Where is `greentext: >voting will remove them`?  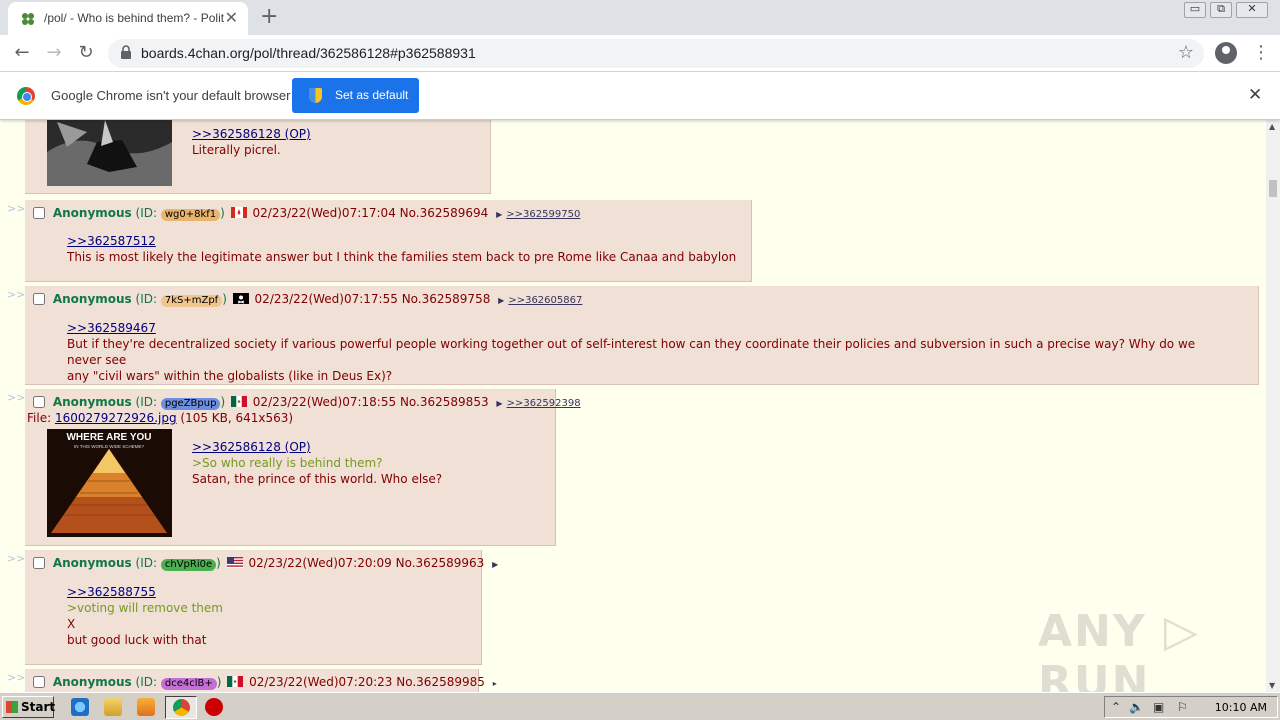
greentext: >voting will remove them is located at coordinates (145, 608).